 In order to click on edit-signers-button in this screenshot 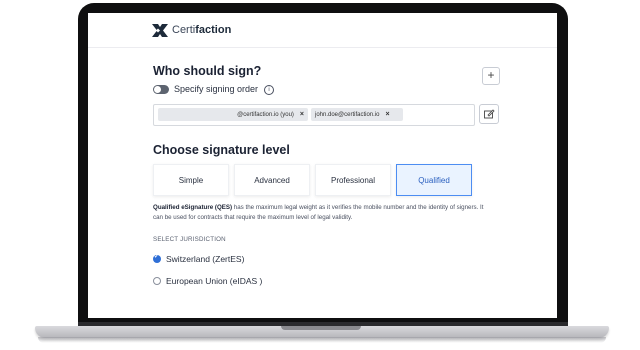, I will do `click(489, 114)`.